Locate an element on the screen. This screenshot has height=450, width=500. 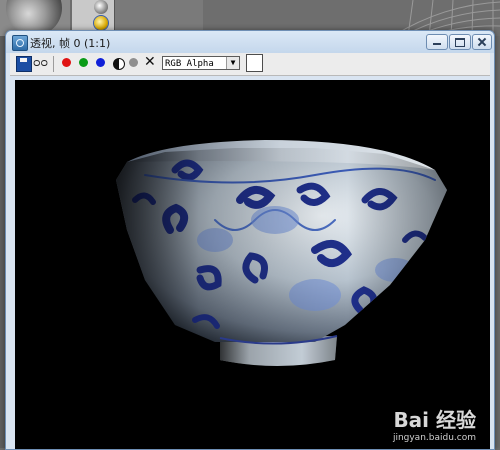
title-bar: 透视, 帧 0 (1:1) is located at coordinates (250, 42).